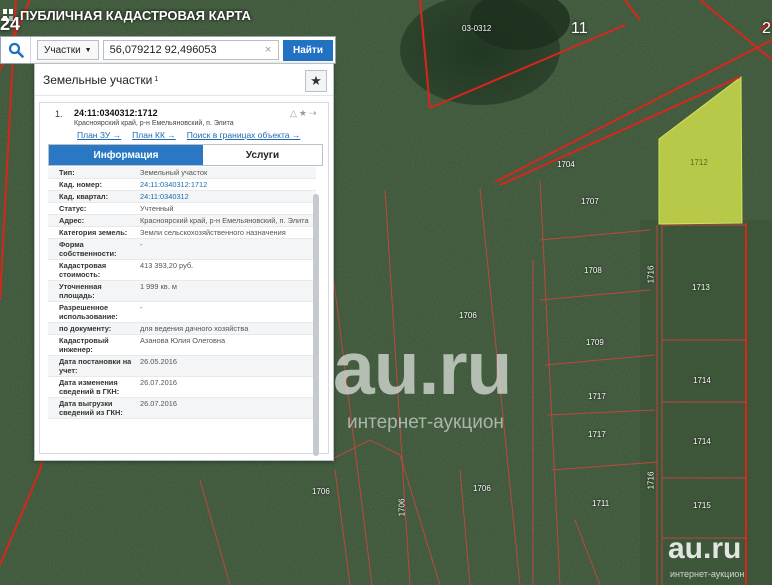 The width and height of the screenshot is (772, 585). I want to click on attribute-key: Статус:, so click(73, 208).